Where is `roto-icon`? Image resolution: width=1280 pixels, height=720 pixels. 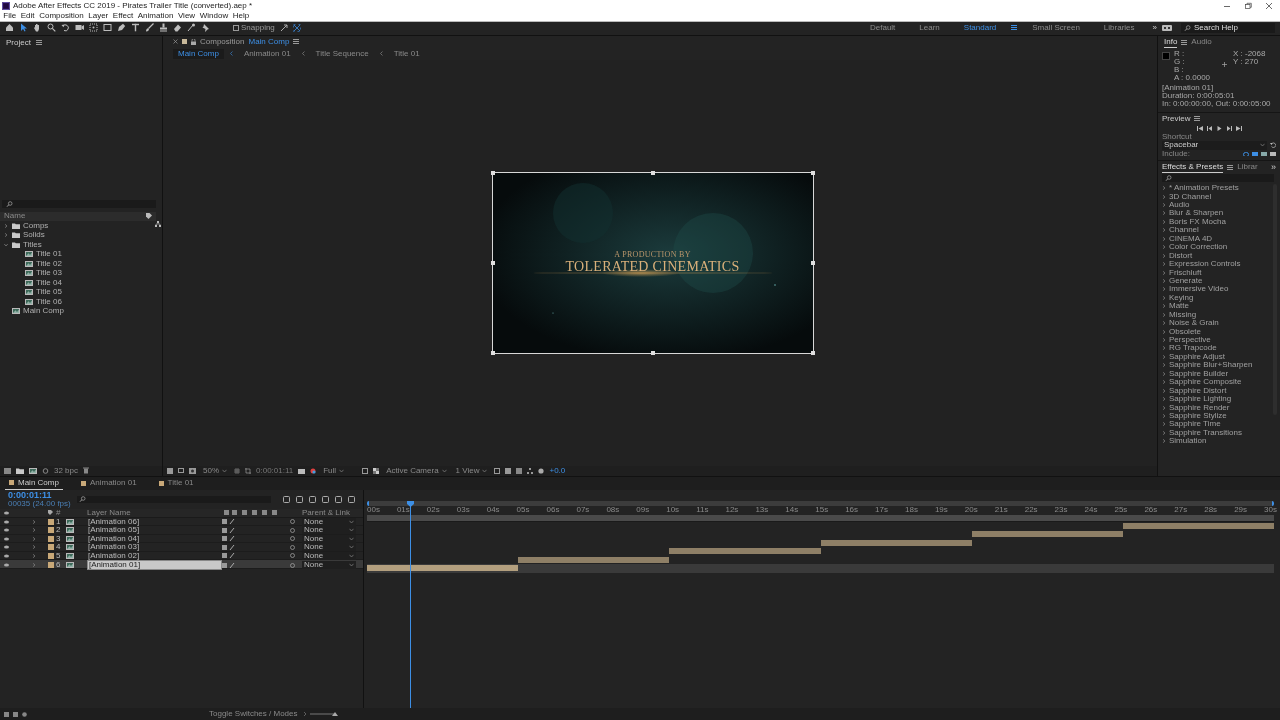
roto-icon is located at coordinates (191, 28).